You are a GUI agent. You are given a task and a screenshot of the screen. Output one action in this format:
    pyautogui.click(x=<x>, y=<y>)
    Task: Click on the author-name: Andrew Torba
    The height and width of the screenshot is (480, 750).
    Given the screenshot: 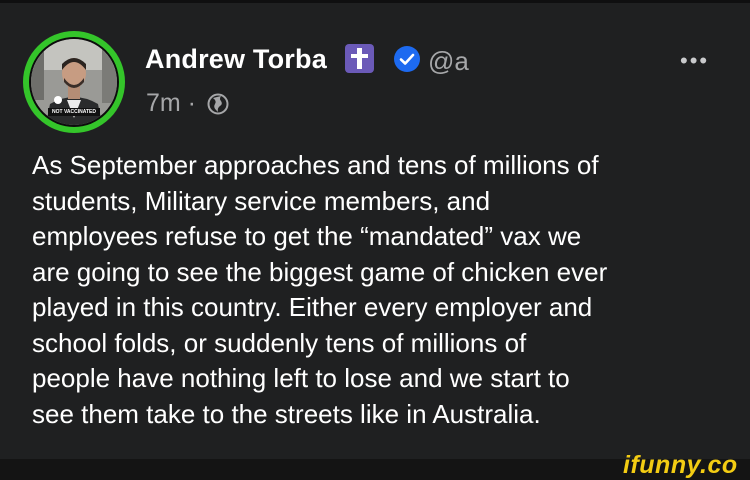 What is the action you would take?
    pyautogui.click(x=236, y=59)
    